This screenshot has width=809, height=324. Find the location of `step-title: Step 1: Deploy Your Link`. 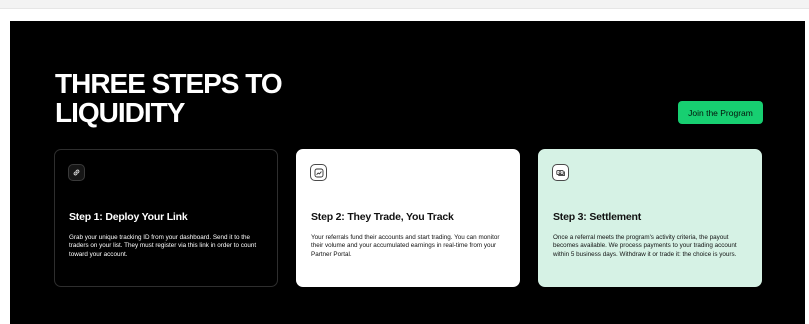

step-title: Step 1: Deploy Your Link is located at coordinates (128, 217).